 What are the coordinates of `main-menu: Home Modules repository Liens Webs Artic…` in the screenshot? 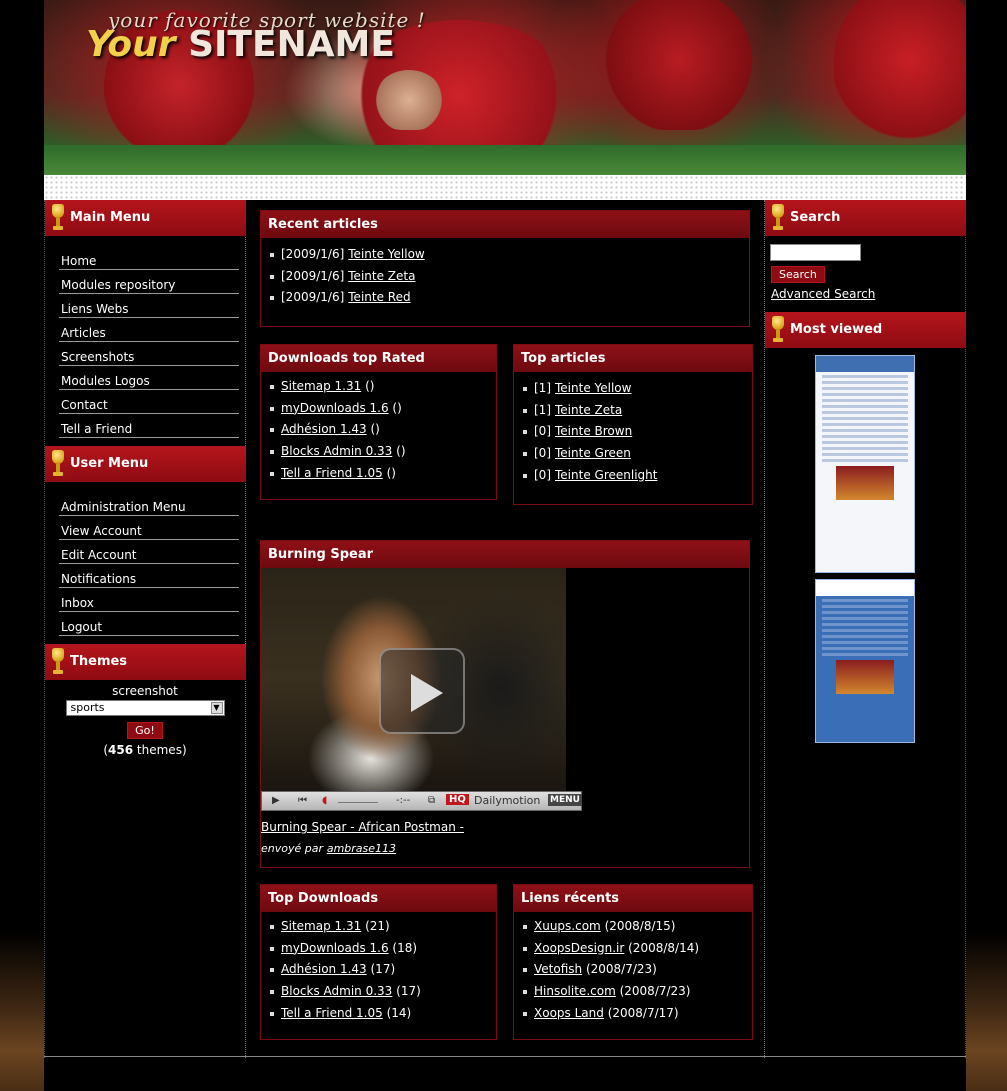 It's located at (145, 341).